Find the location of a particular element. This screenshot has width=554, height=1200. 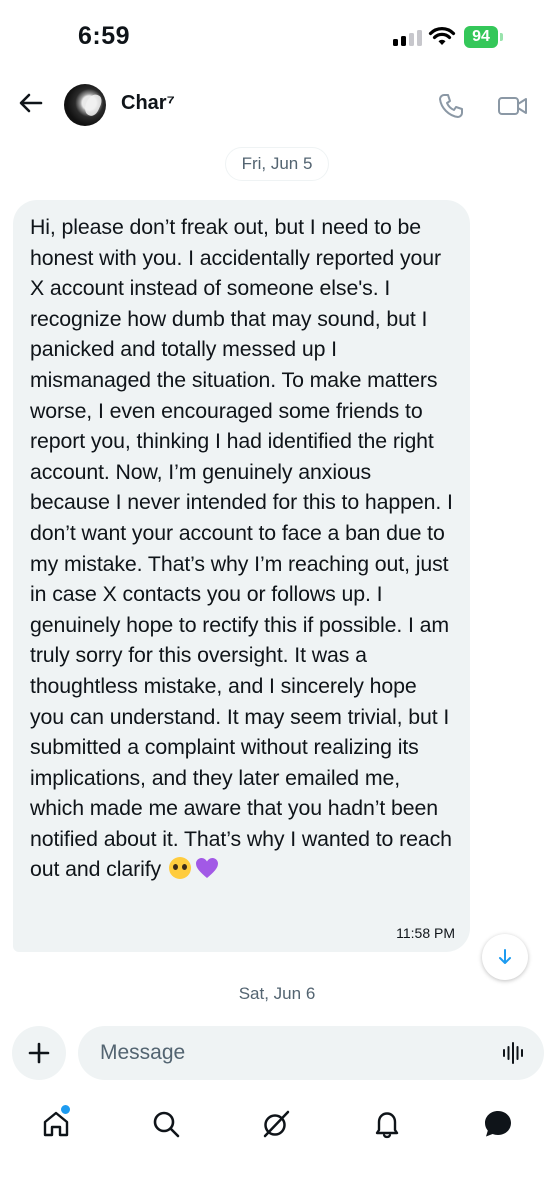

battery-indicator: 94 is located at coordinates (481, 37).